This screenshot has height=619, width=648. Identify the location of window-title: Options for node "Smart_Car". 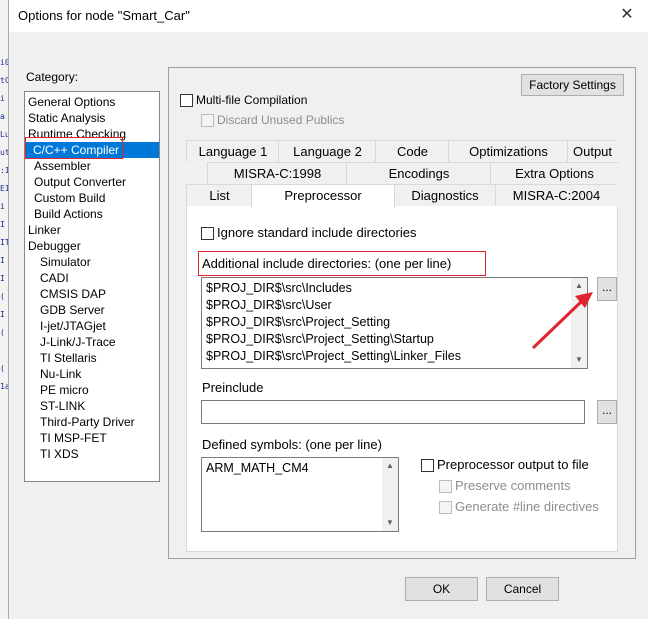
(104, 15).